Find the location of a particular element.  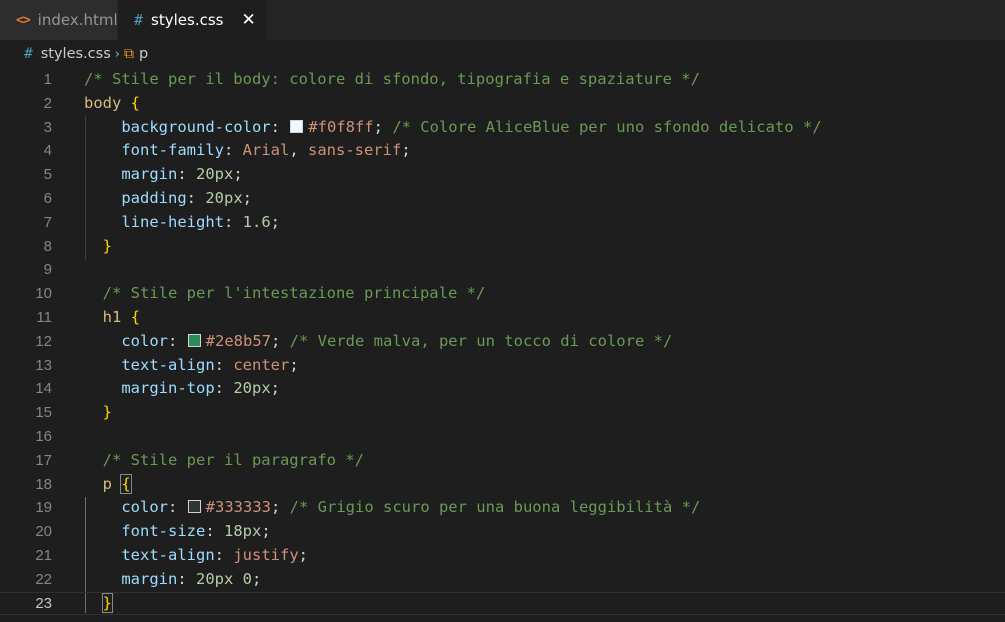

code-token: 18px is located at coordinates (243, 531).